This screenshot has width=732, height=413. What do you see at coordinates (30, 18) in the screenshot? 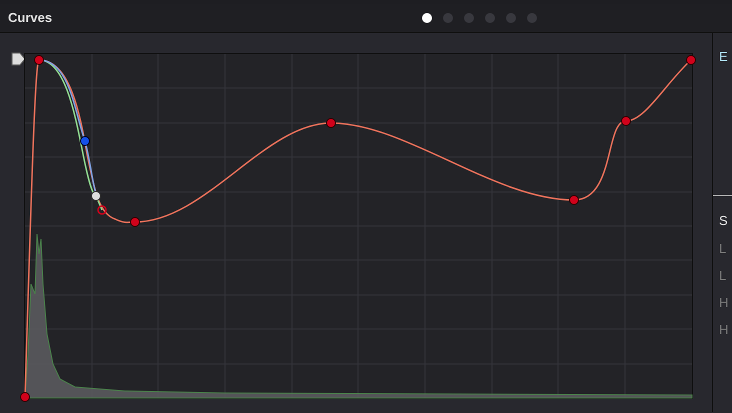
I see `panel-title: Curves` at bounding box center [30, 18].